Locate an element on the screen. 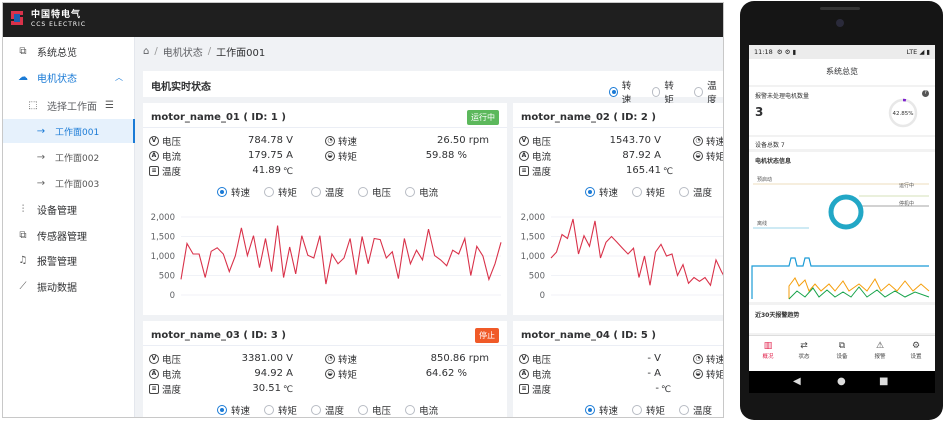 The width and height of the screenshot is (945, 421). y-tick-label: 500 is located at coordinates (537, 277).